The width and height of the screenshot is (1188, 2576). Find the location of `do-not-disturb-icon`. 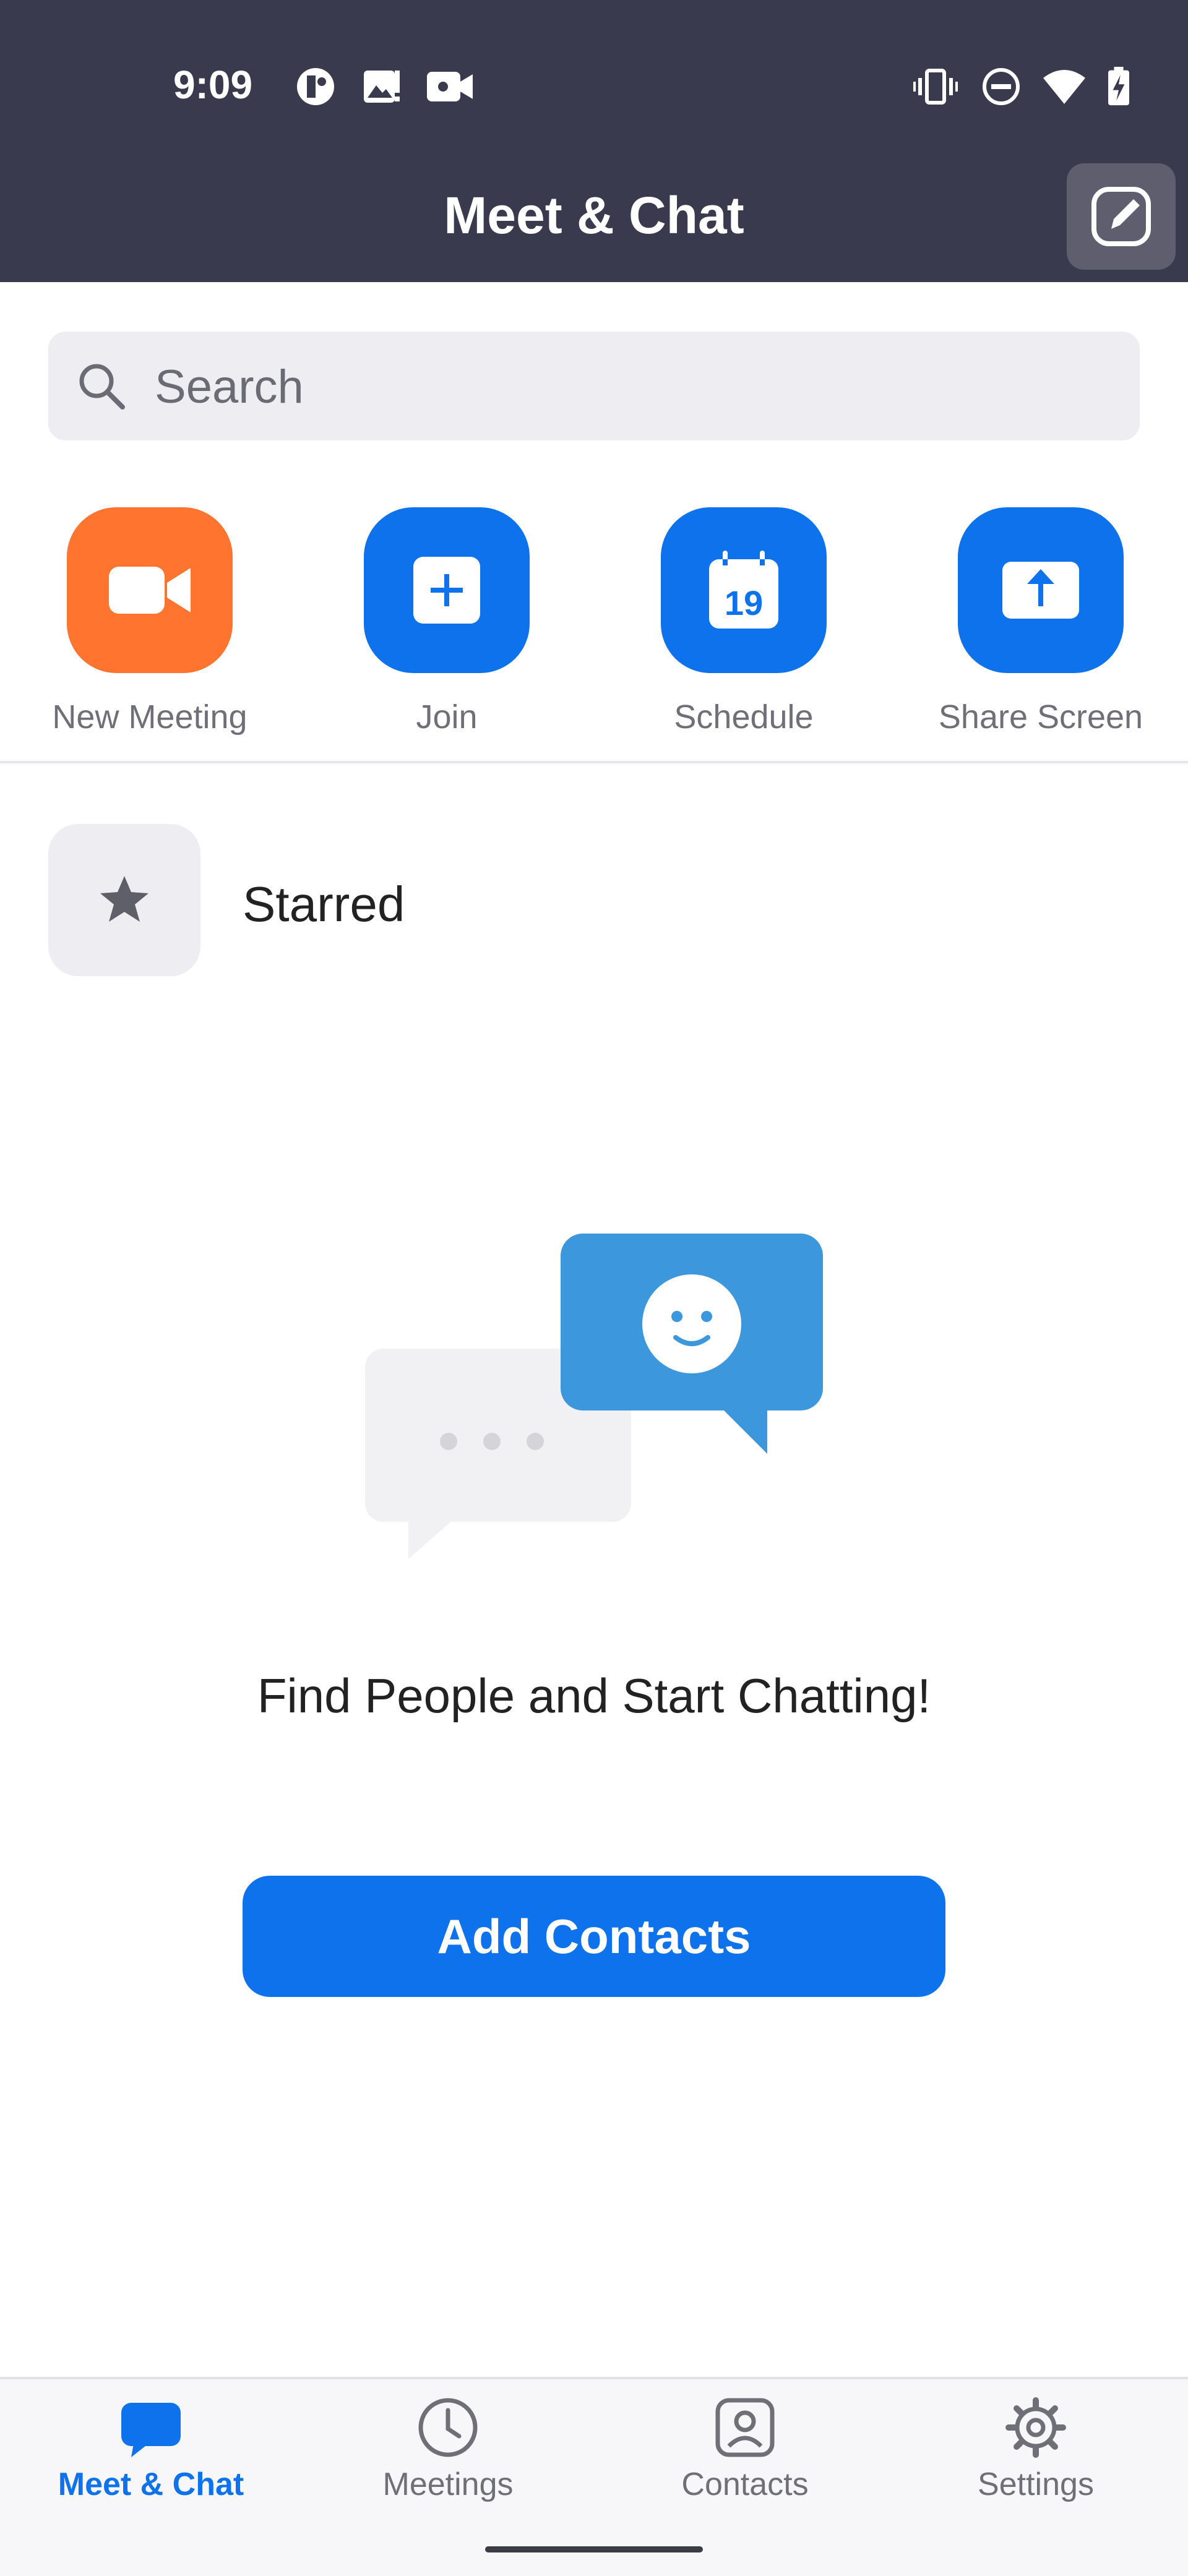

do-not-disturb-icon is located at coordinates (1002, 86).